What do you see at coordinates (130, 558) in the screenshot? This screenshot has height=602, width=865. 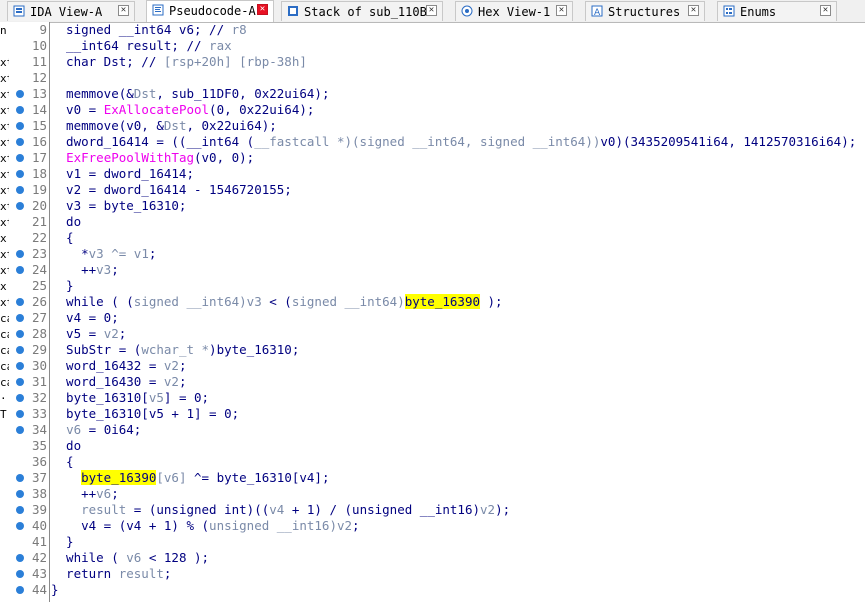 I see `code-line: while ( v6 < 128 );` at bounding box center [130, 558].